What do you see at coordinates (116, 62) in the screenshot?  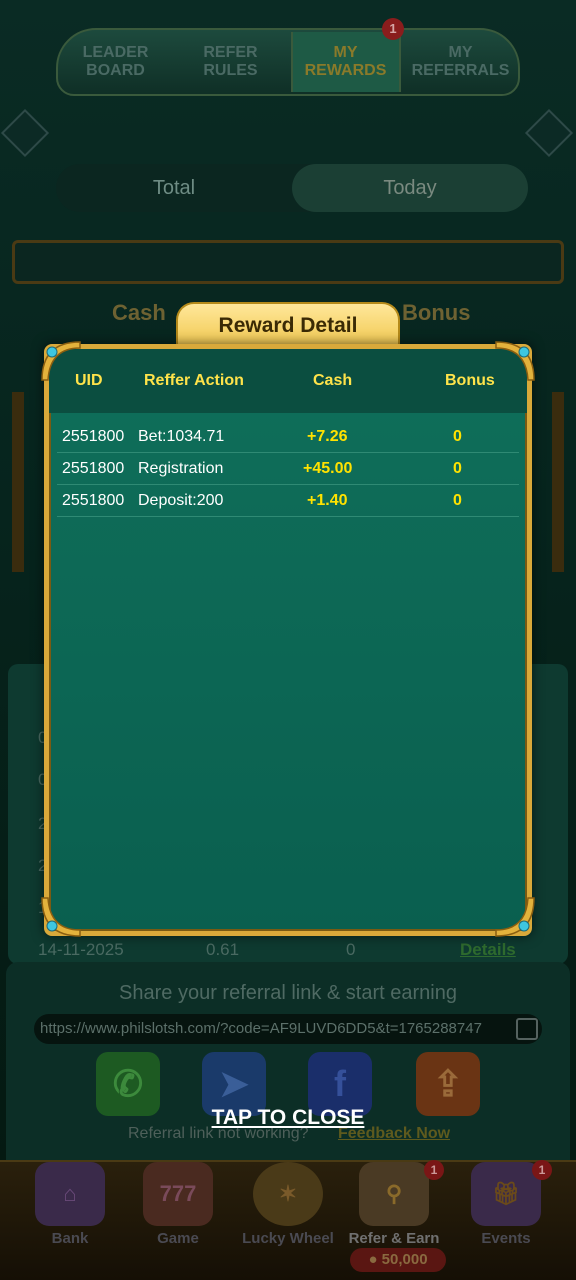 I see `tab-leaderboard: LEADER BOARD` at bounding box center [116, 62].